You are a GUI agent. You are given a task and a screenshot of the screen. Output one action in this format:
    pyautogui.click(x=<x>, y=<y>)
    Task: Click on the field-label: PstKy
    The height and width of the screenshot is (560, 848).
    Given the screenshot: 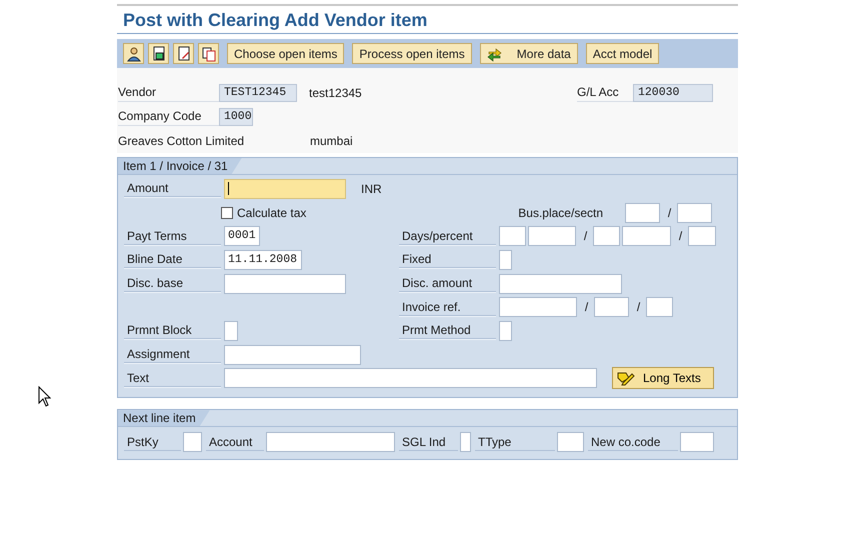 What is the action you would take?
    pyautogui.click(x=152, y=442)
    